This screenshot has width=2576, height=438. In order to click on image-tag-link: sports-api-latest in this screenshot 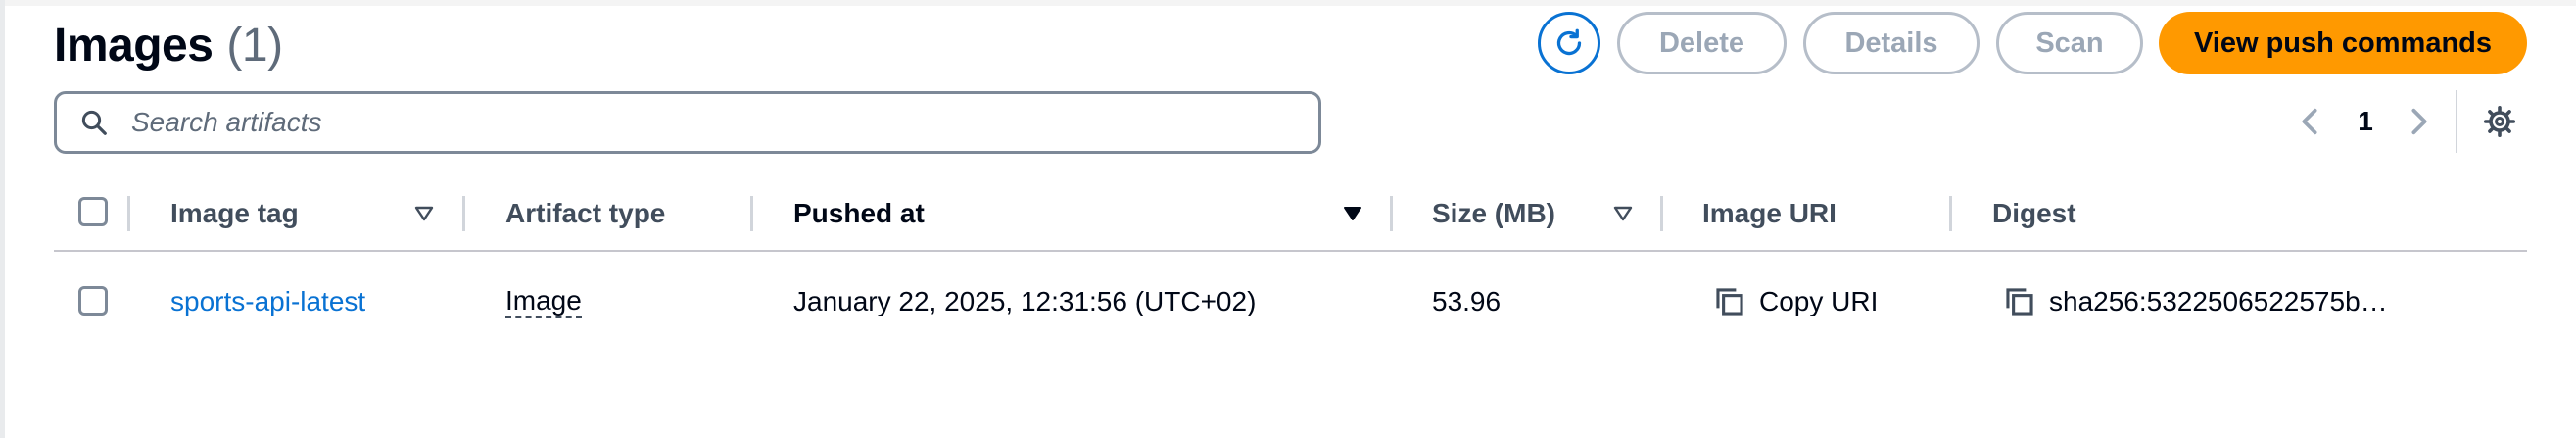, I will do `click(268, 301)`.